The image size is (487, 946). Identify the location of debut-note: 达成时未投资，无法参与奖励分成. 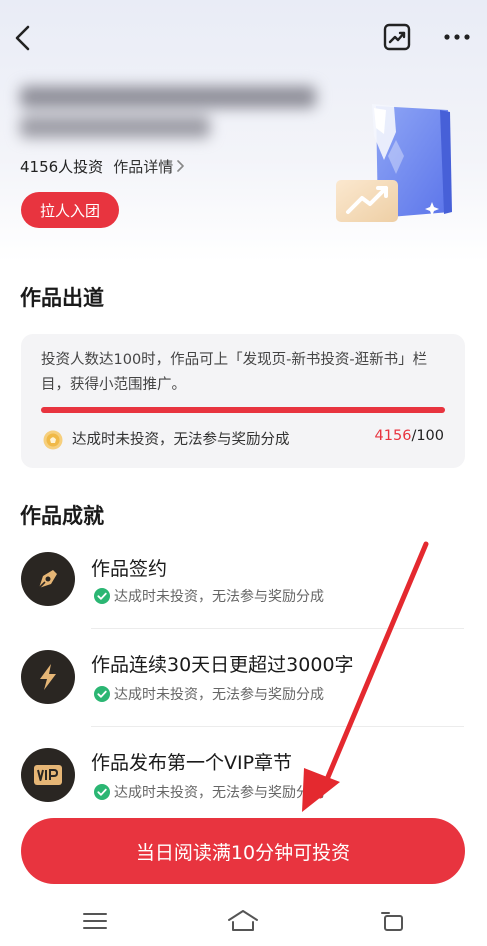
(181, 440).